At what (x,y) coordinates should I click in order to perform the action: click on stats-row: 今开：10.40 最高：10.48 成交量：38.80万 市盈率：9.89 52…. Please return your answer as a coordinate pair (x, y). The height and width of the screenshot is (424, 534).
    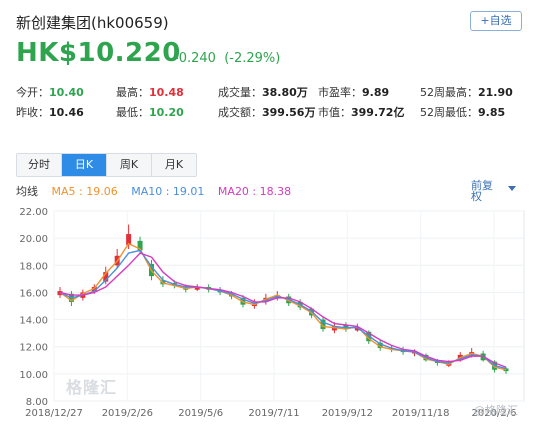
    Looking at the image, I should click on (271, 94).